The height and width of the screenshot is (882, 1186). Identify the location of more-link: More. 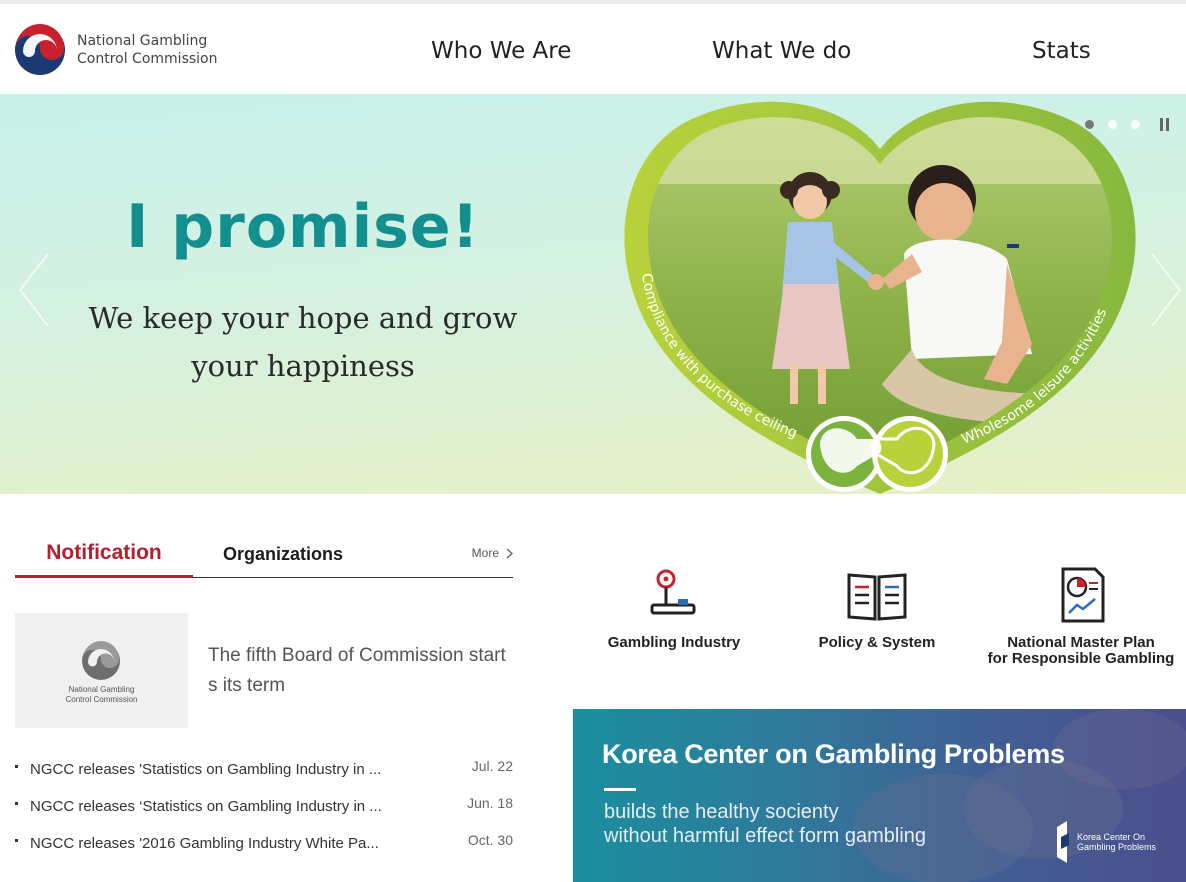
(492, 553).